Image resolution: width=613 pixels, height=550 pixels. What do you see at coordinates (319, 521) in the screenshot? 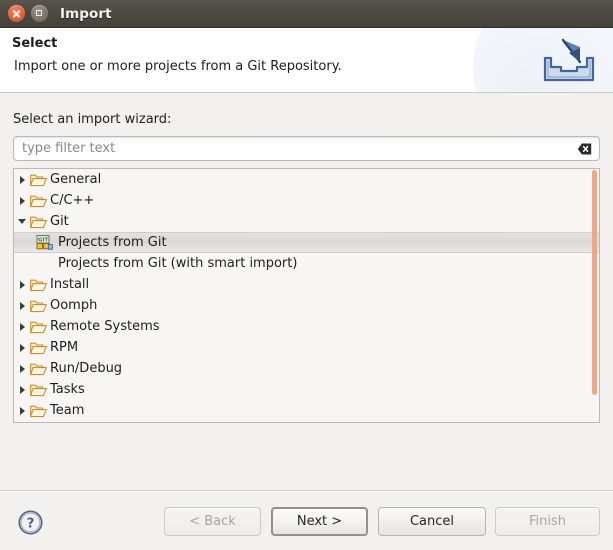
I see `next-button: Next >` at bounding box center [319, 521].